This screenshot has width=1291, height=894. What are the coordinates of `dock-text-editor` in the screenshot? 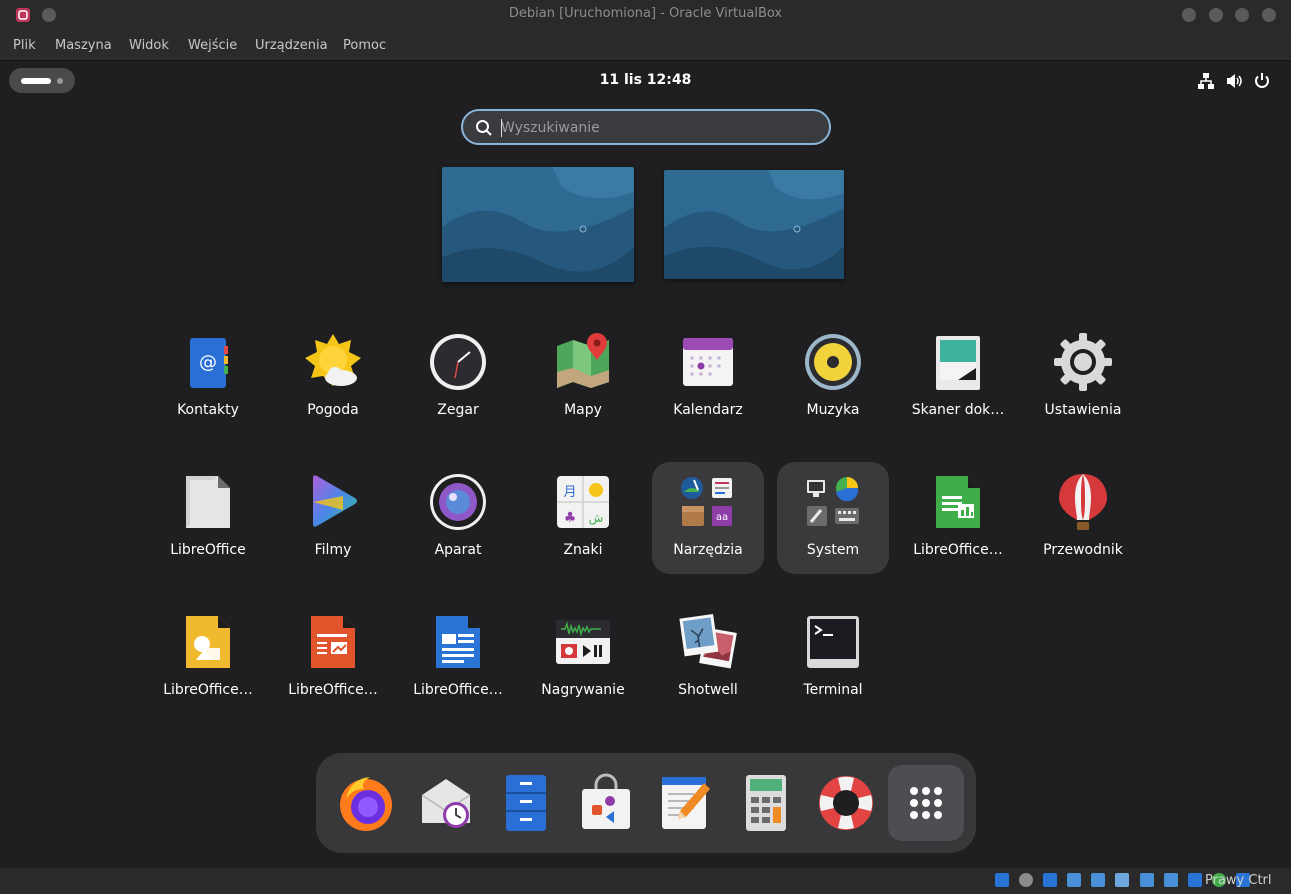 It's located at (686, 803).